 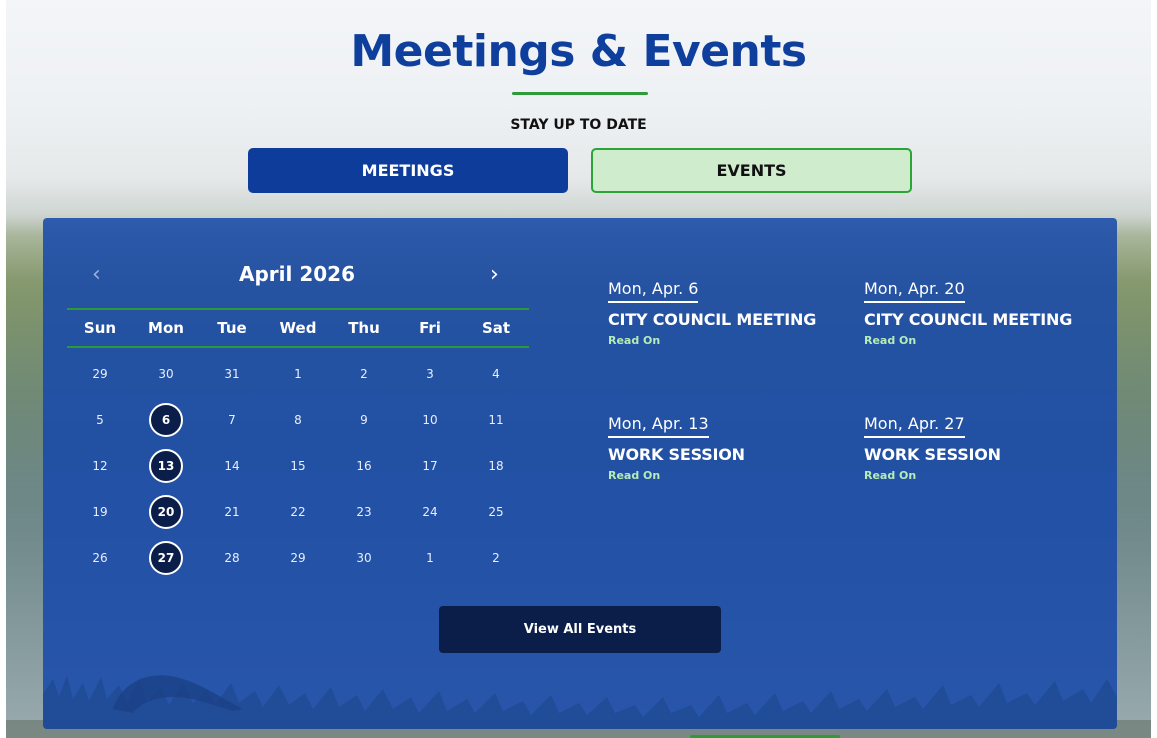 I want to click on calendar-day-number: 3, so click(x=430, y=374).